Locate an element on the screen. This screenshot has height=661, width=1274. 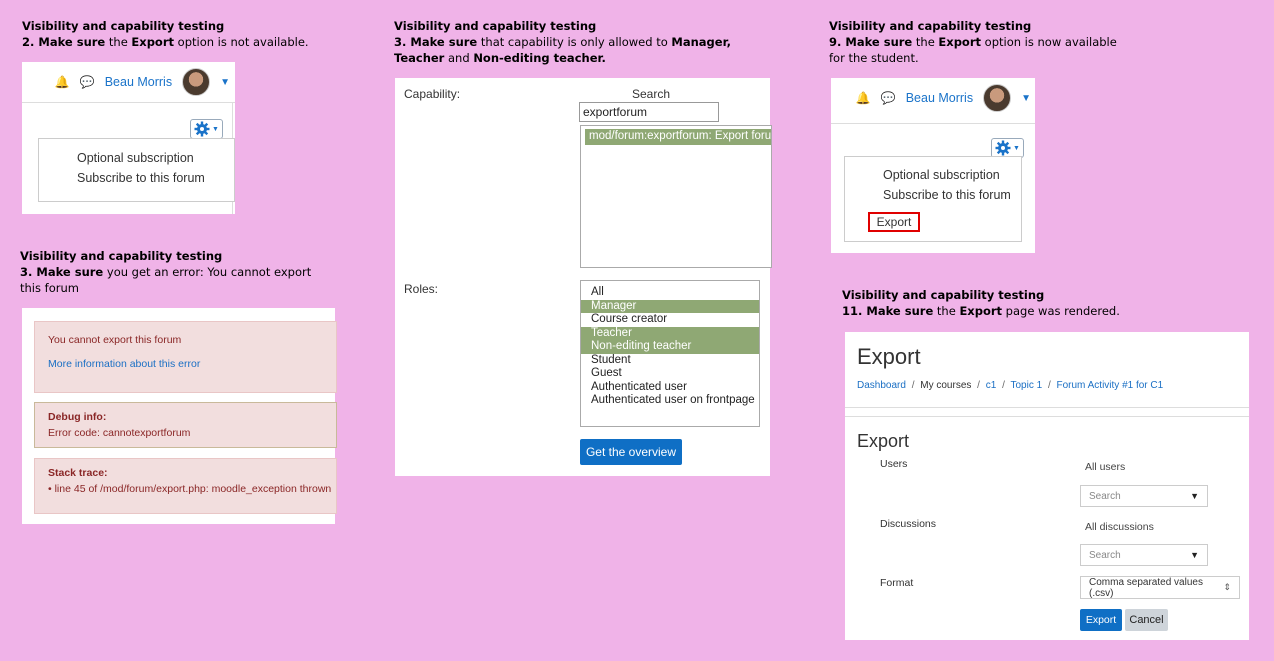
format-select: Comma separated values (.csv) ⇕ is located at coordinates (1160, 587).